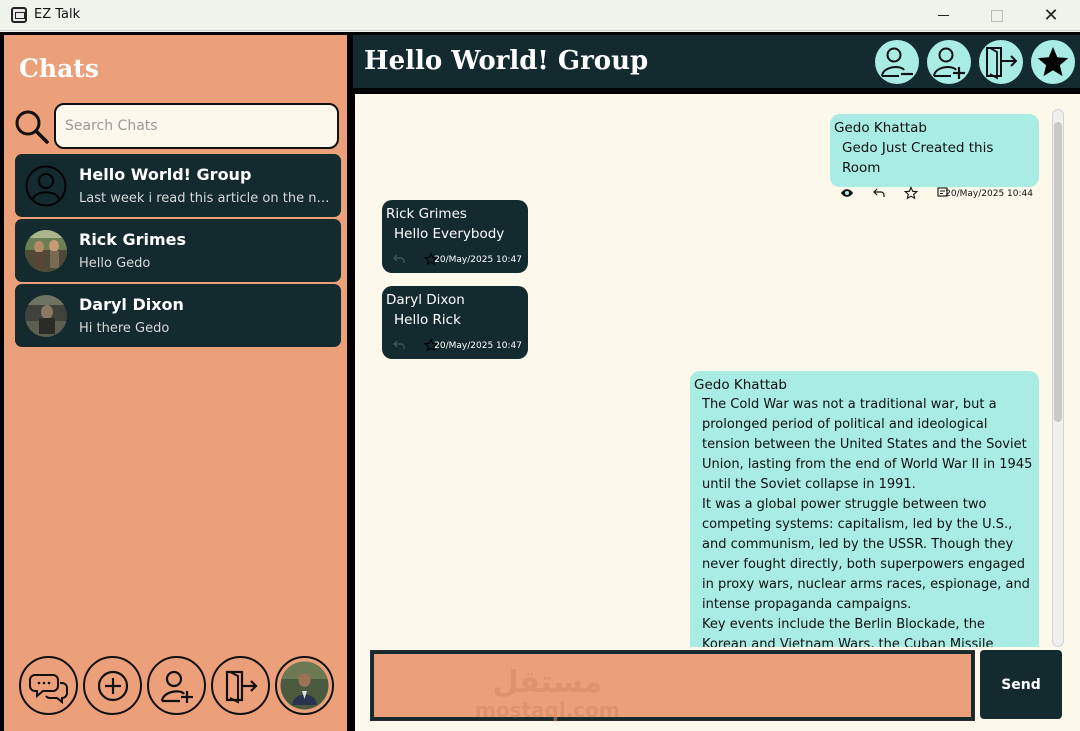  What do you see at coordinates (449, 234) in the screenshot?
I see `message-text: Hello Everybody` at bounding box center [449, 234].